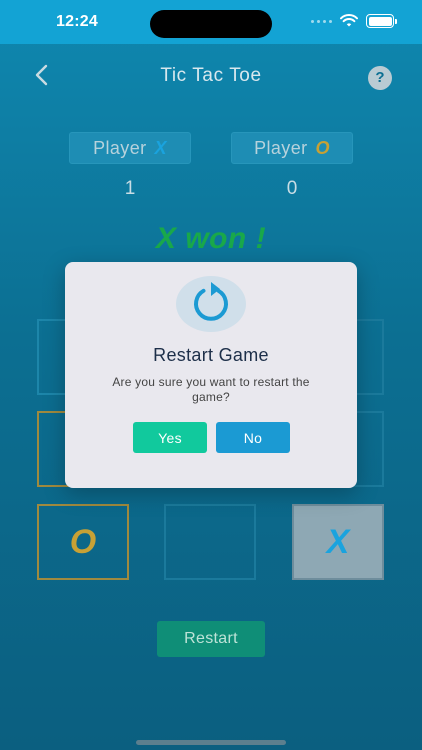 This screenshot has width=422, height=750. I want to click on no-button: No, so click(253, 437).